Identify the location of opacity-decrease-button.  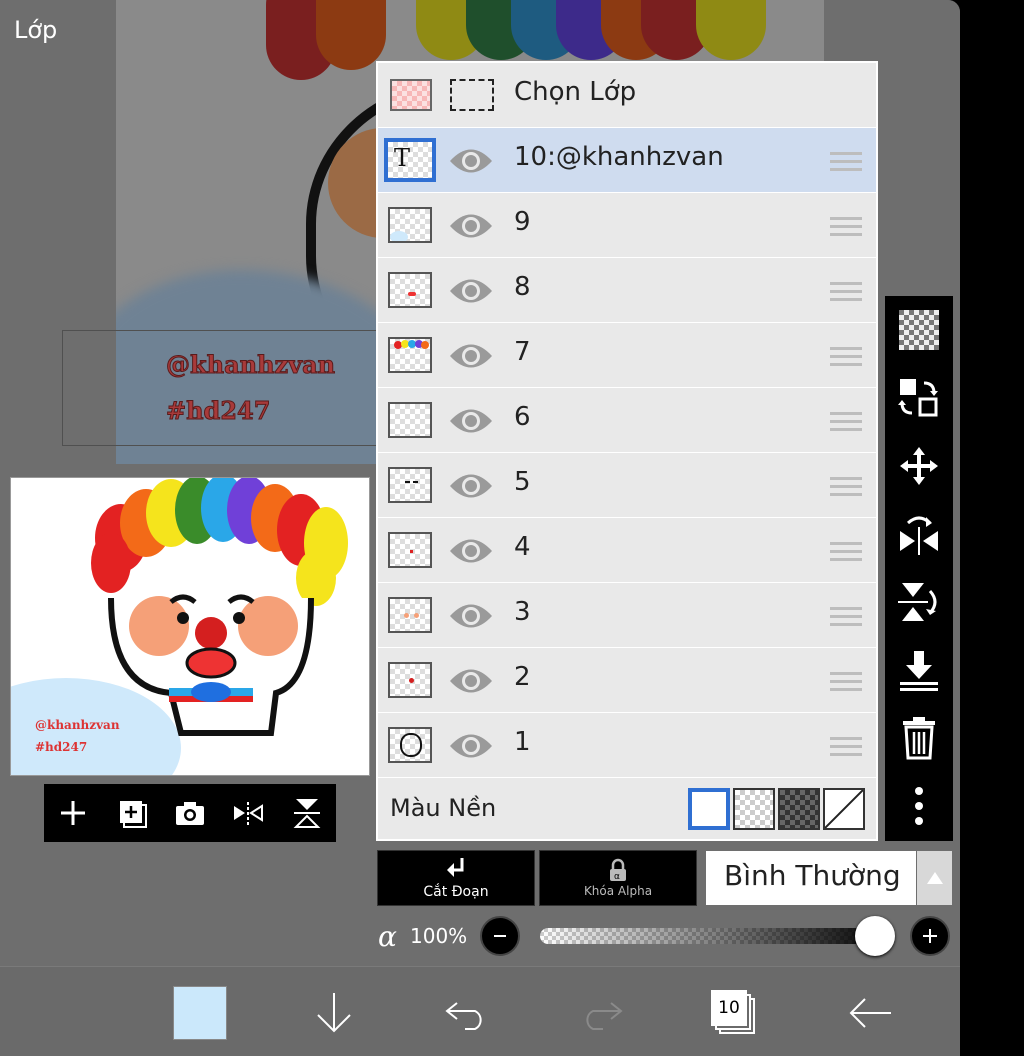
(500, 936).